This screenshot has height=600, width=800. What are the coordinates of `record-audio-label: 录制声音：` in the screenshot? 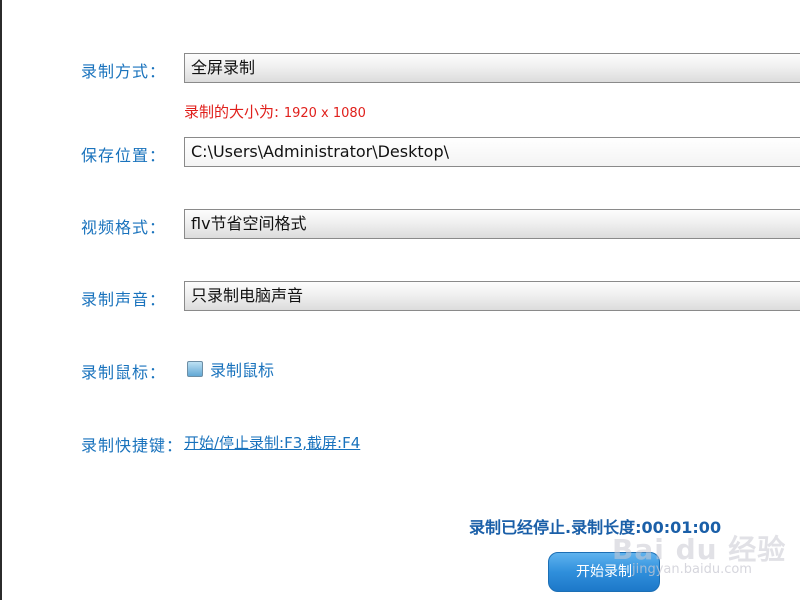 It's located at (124, 299).